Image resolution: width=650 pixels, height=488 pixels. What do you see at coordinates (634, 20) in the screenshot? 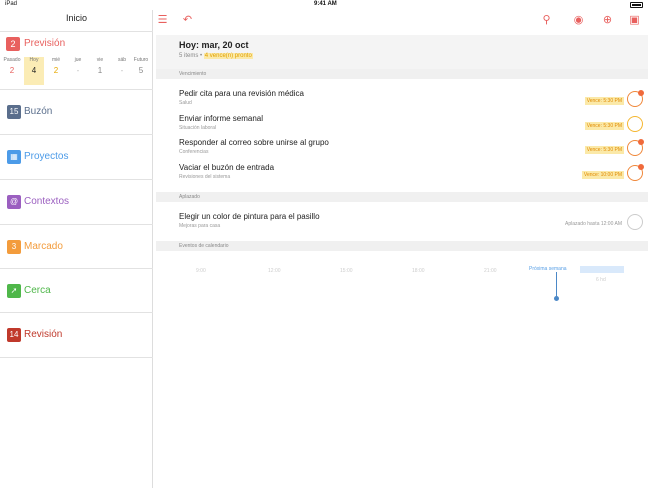
I see `inbox-icon: ▣` at bounding box center [634, 20].